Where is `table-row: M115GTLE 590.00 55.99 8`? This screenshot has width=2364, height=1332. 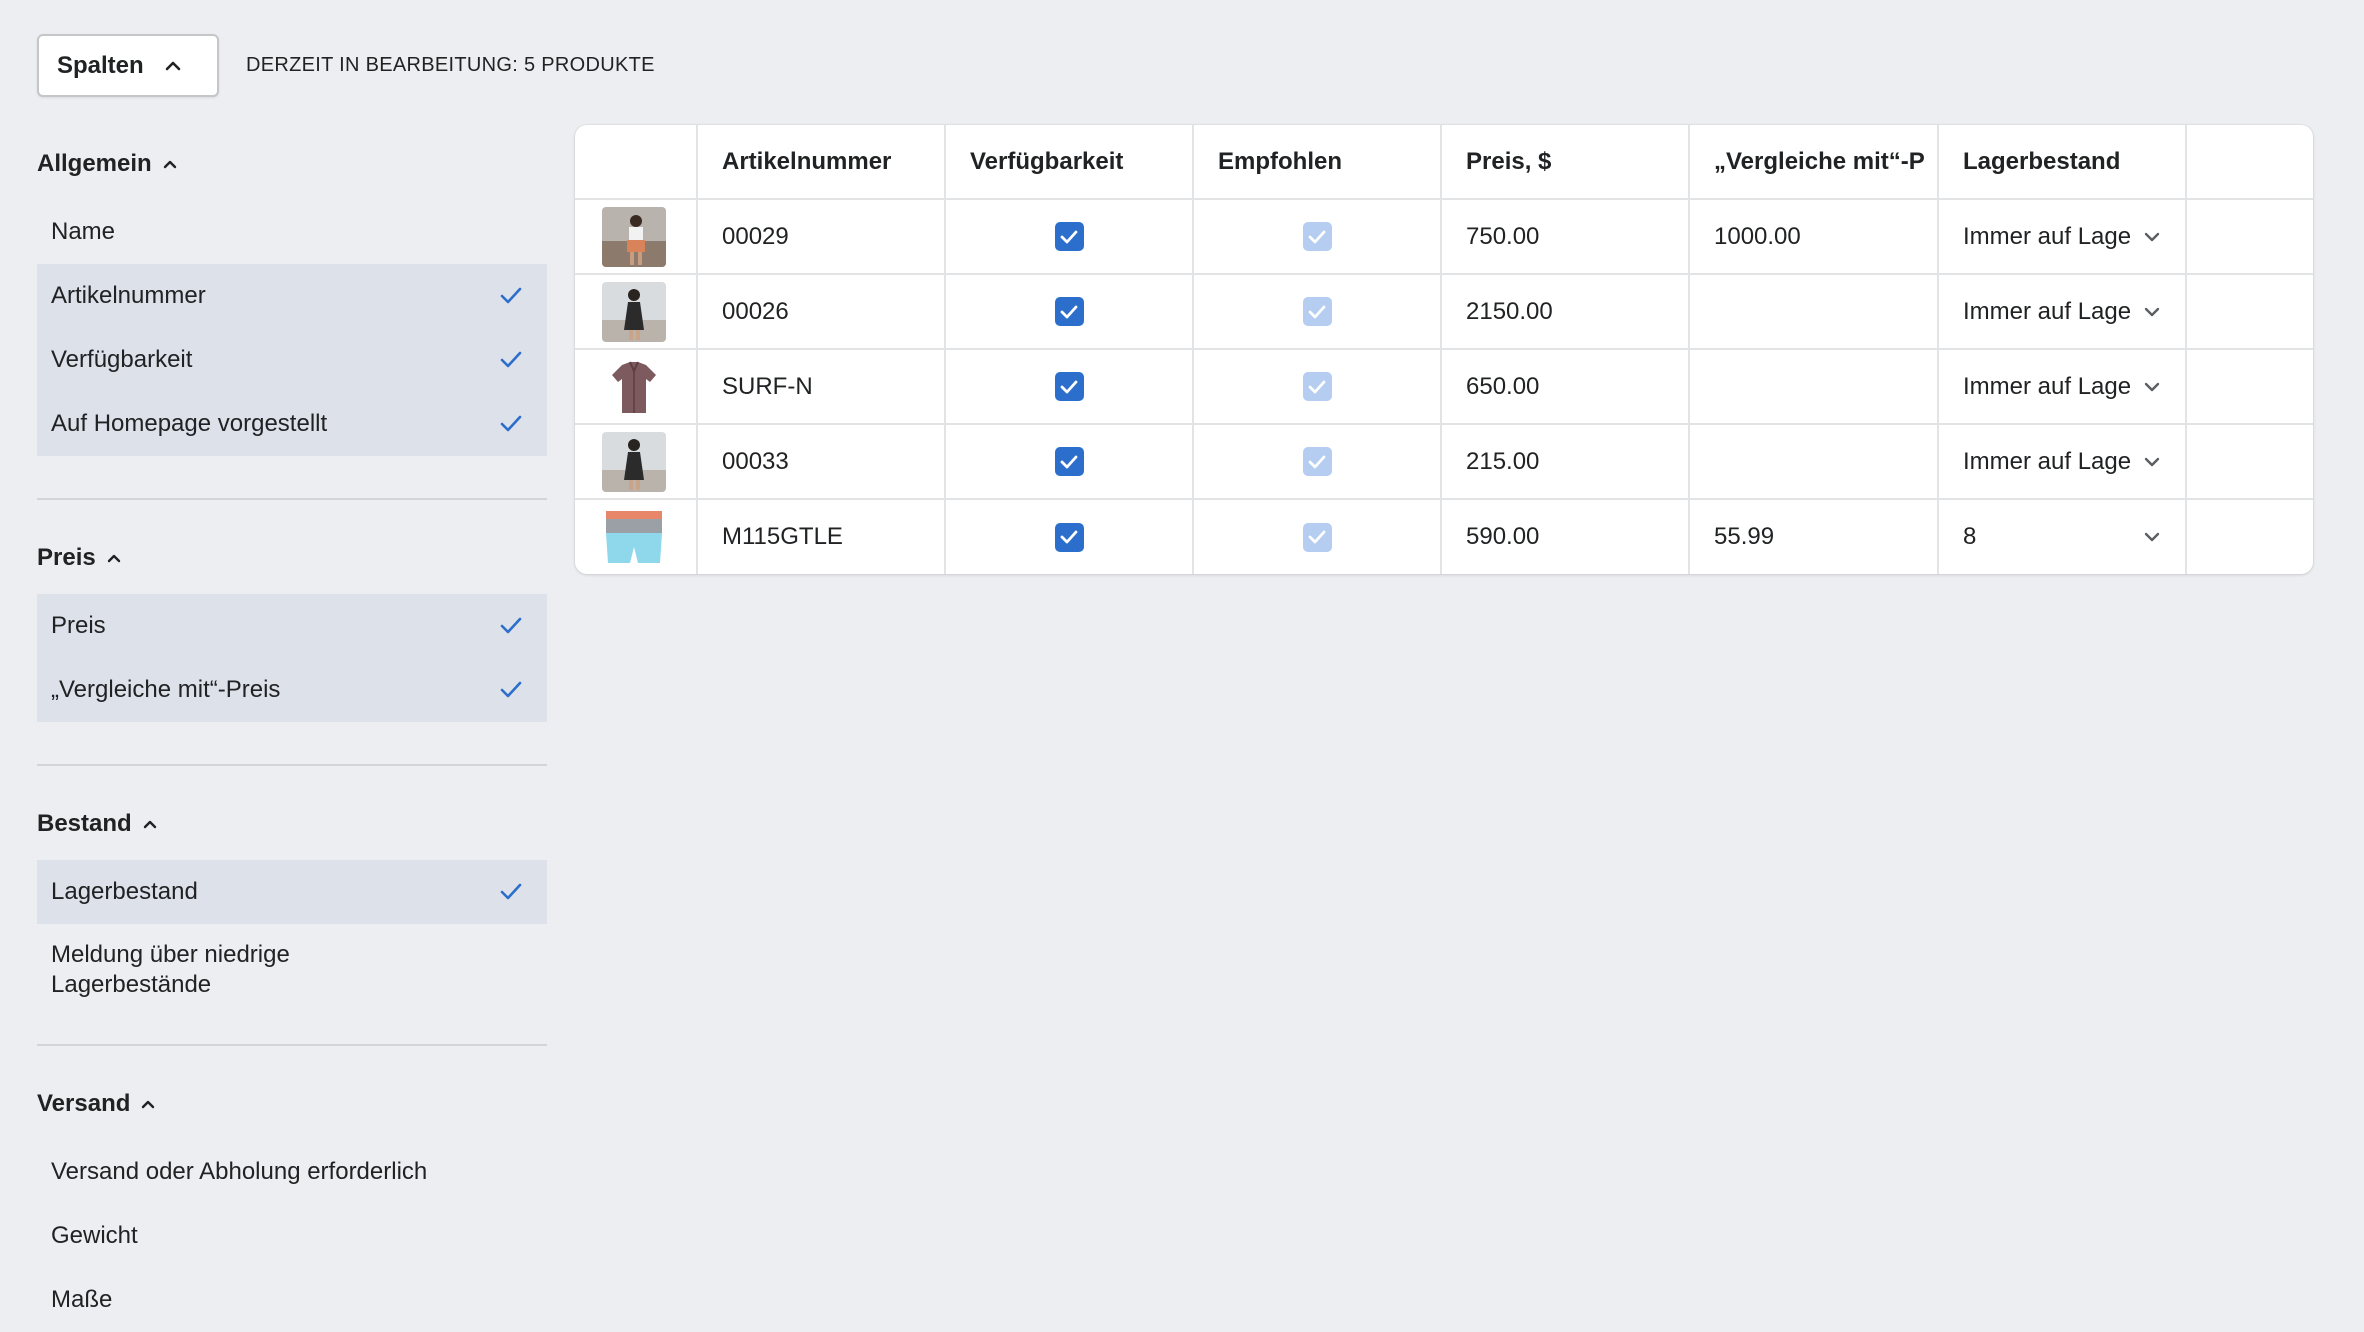
table-row: M115GTLE 590.00 55.99 8 is located at coordinates (1444, 536).